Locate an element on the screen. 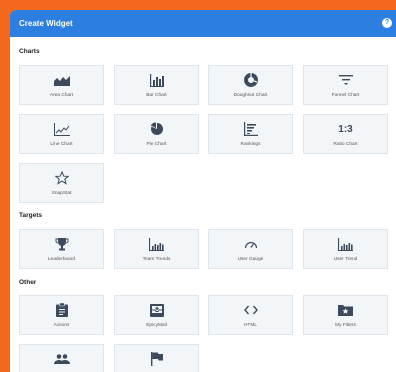  widget-snapstat: SnapStat is located at coordinates (61, 183).